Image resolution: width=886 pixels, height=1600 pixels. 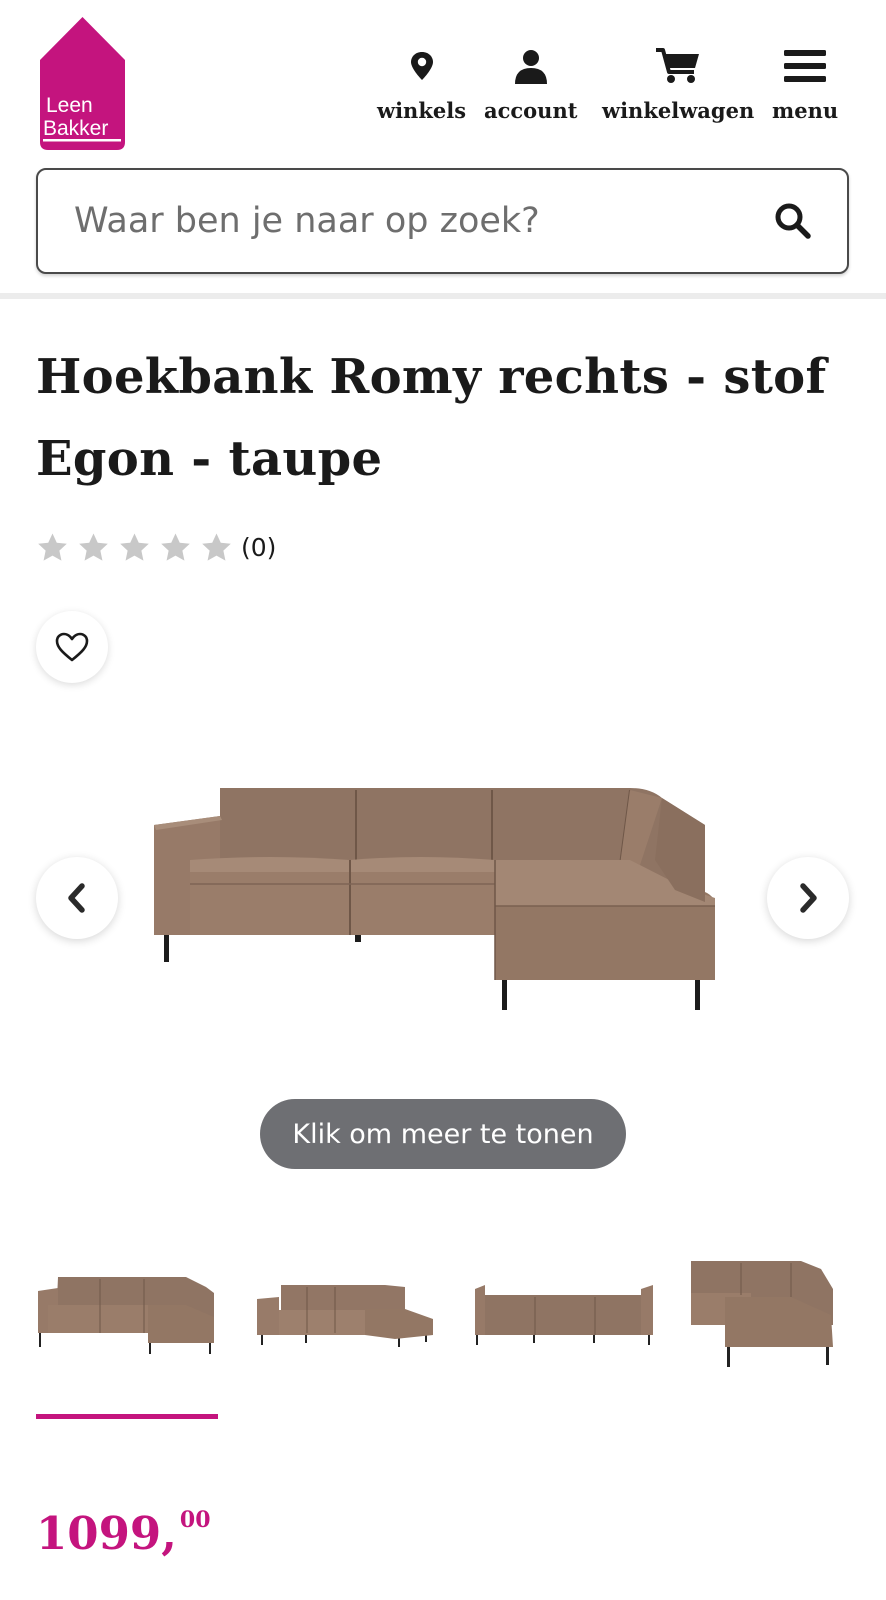 I want to click on show-more-button: Klik om meer te tonen, so click(x=443, y=1134).